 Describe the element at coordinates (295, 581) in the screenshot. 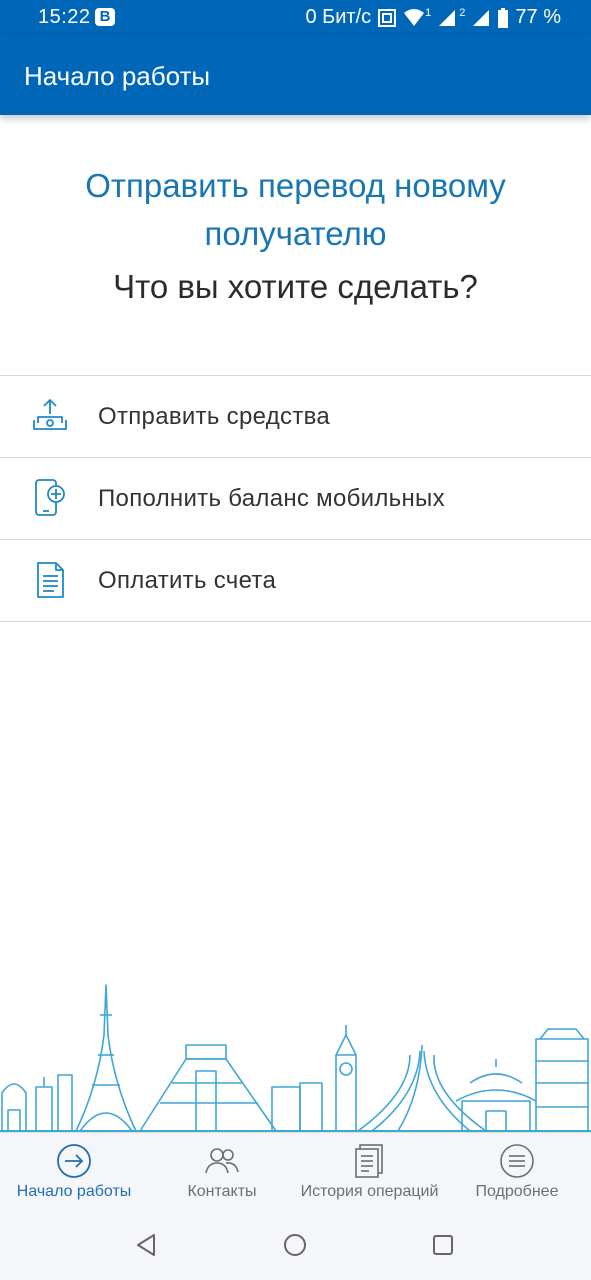

I see `pay-bills-row: Оплатить счета` at that location.